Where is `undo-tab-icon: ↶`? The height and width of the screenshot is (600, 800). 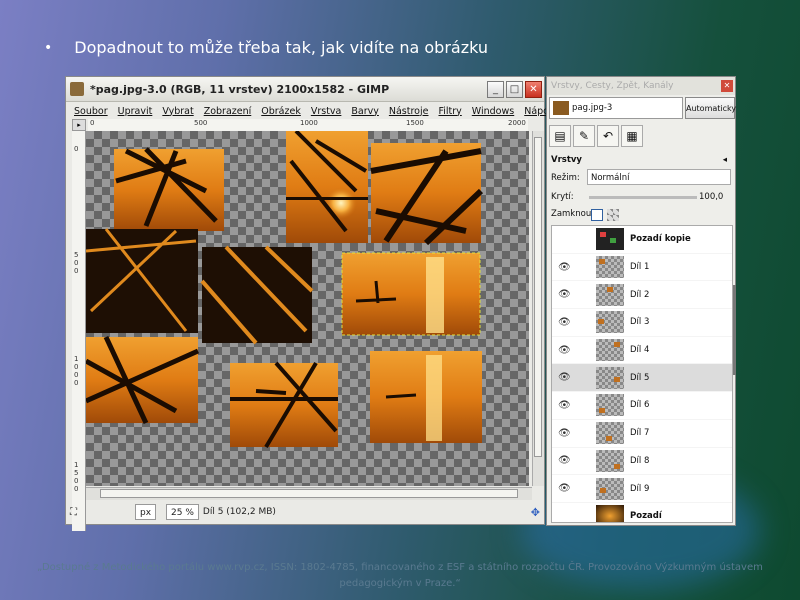 undo-tab-icon: ↶ is located at coordinates (608, 136).